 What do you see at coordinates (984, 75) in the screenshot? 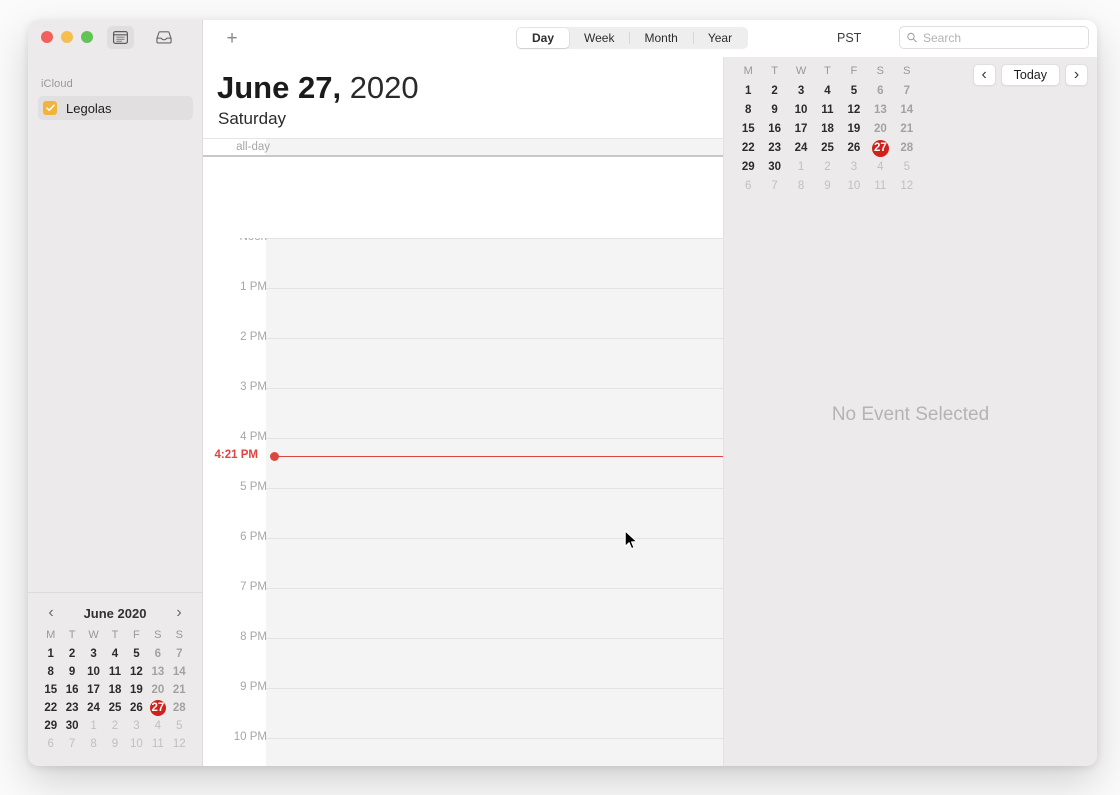
I see `previous-day-button: ‹` at bounding box center [984, 75].